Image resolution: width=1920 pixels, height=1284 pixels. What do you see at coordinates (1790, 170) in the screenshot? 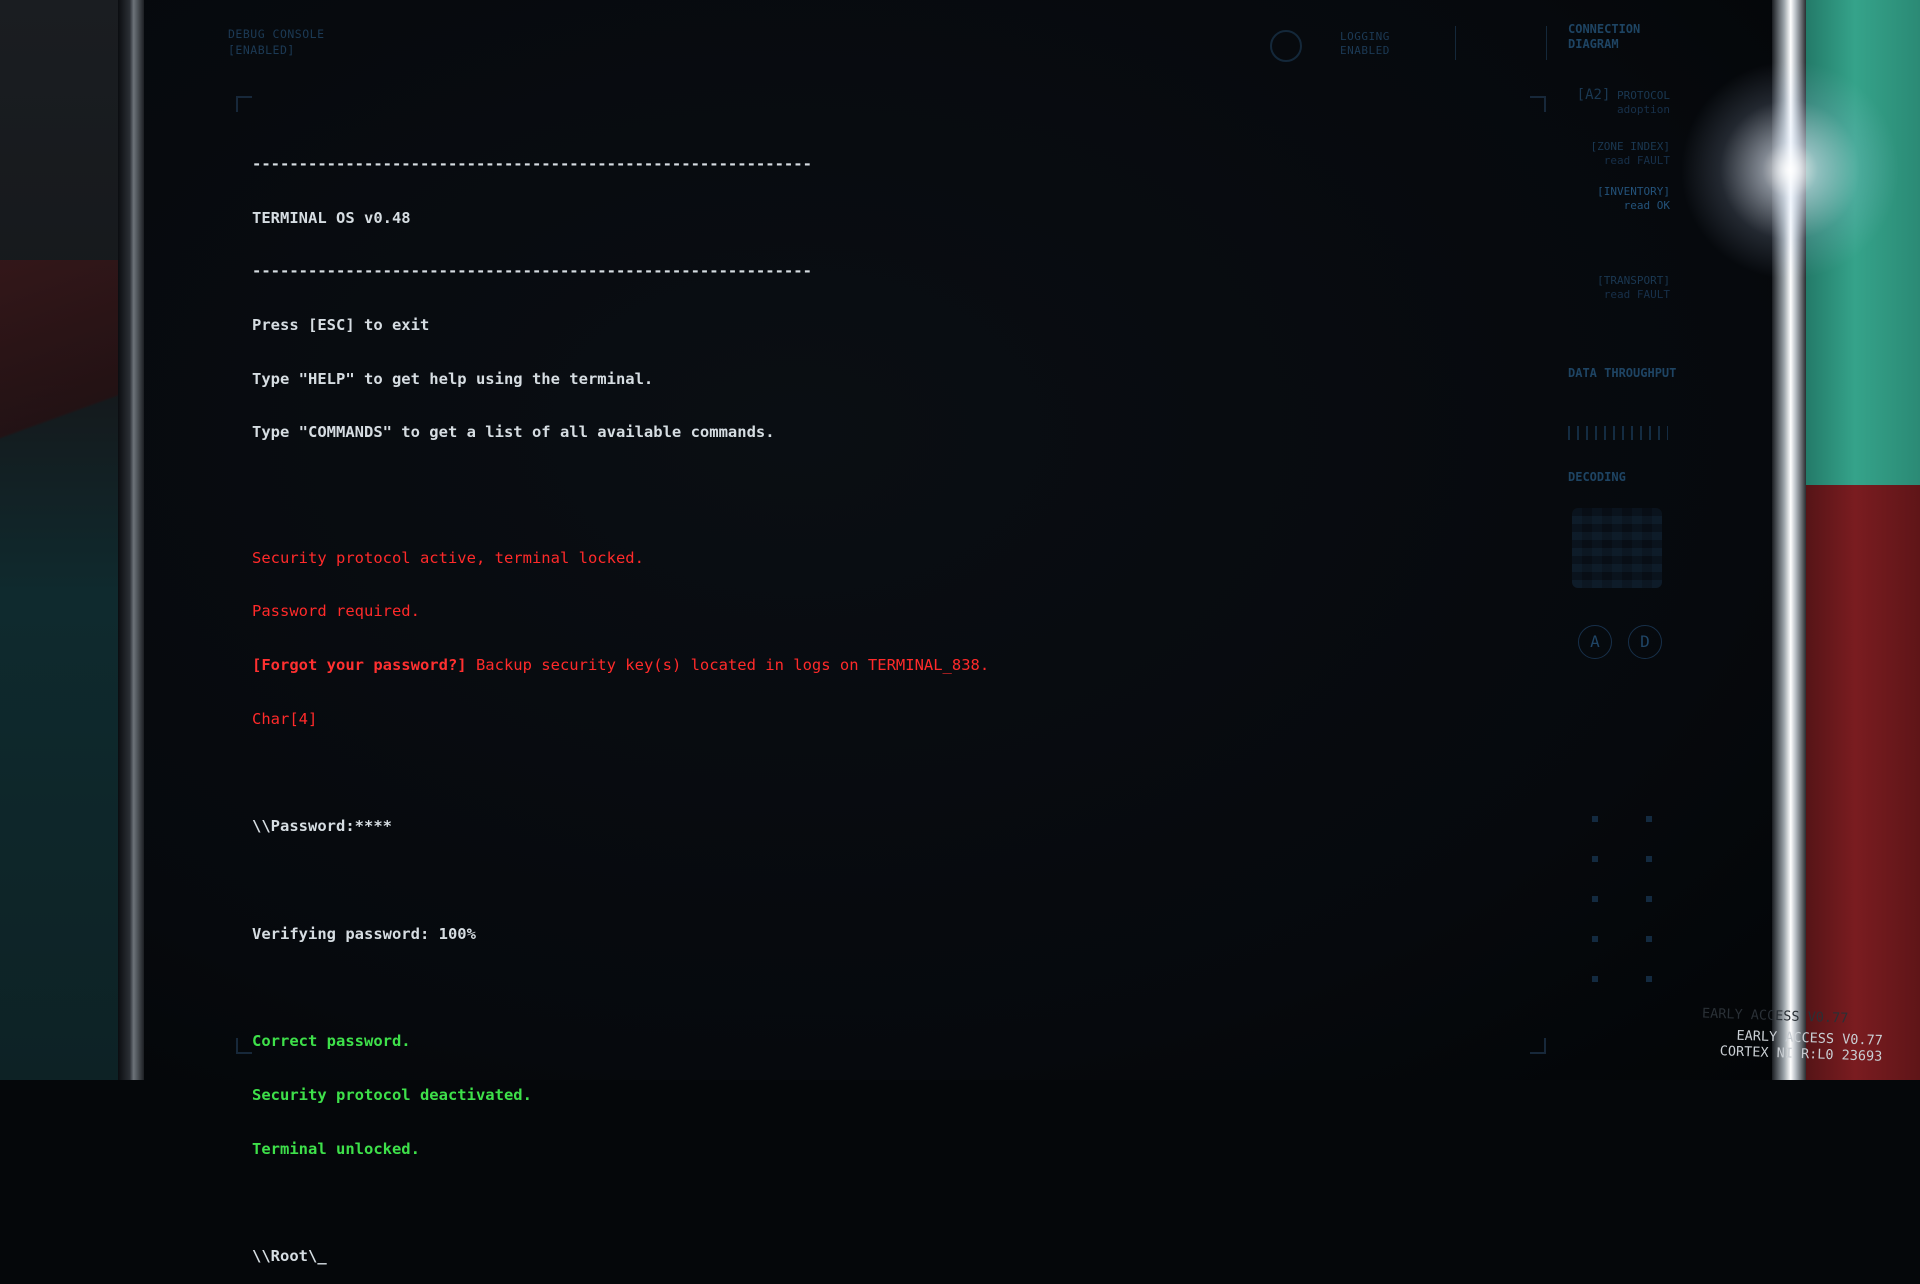
I see `light-flare` at bounding box center [1790, 170].